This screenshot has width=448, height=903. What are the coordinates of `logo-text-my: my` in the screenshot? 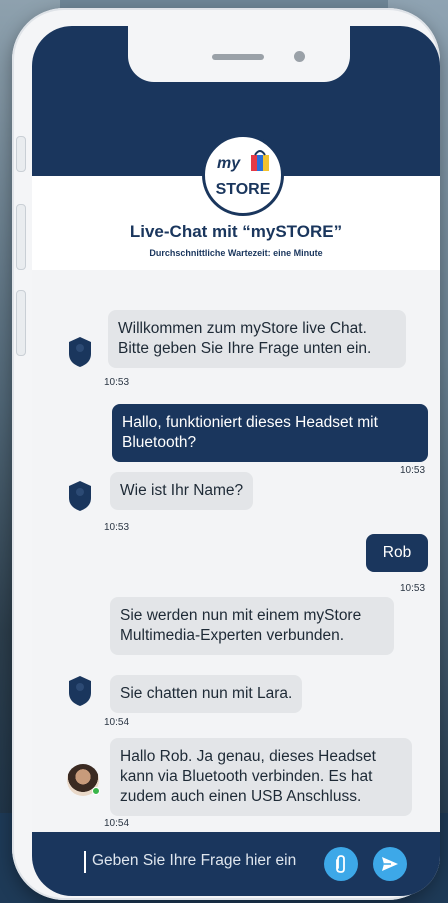 It's located at (229, 163).